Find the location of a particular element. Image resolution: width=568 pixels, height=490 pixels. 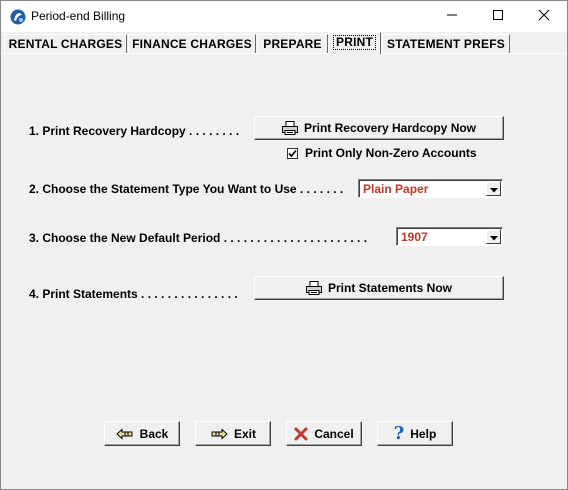

default-period-select: 1907 is located at coordinates (449, 236).